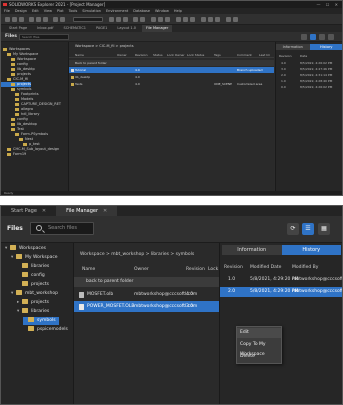 This screenshot has height=405, width=343. What do you see at coordinates (171, 77) in the screenshot?
I see `table-row: lib_desktp 4.0` at bounding box center [171, 77].